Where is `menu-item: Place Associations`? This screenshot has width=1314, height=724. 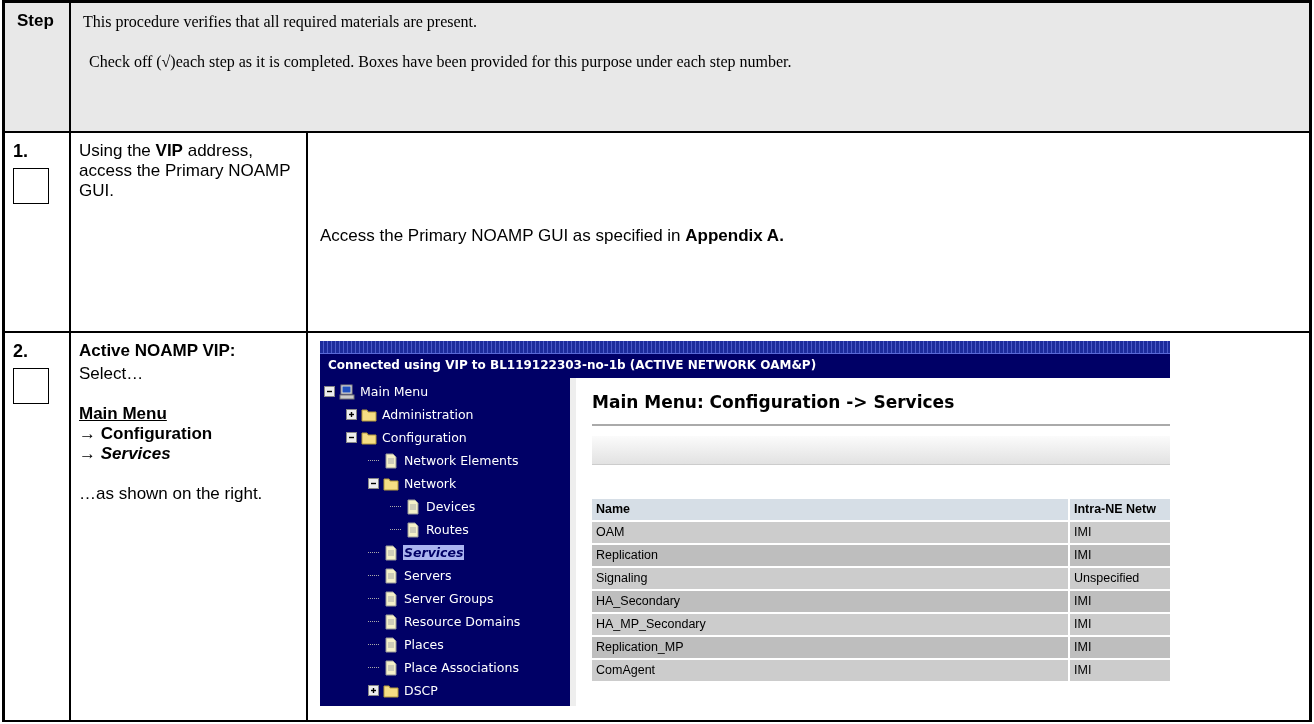 menu-item: Place Associations is located at coordinates (461, 667).